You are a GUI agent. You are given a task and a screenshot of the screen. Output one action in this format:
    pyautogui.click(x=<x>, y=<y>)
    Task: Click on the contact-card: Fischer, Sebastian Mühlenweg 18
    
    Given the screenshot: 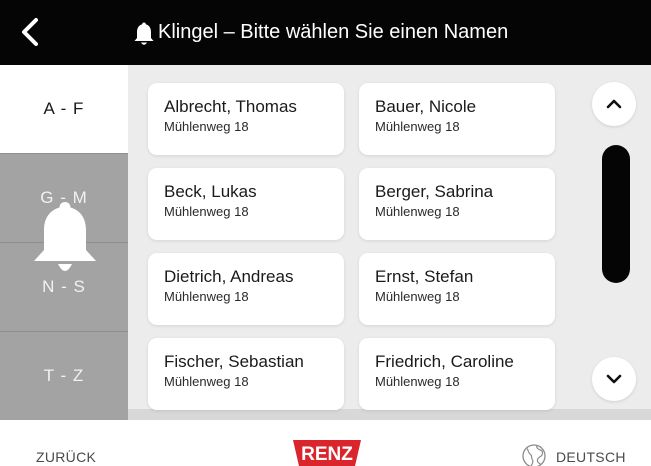 What is the action you would take?
    pyautogui.click(x=246, y=374)
    